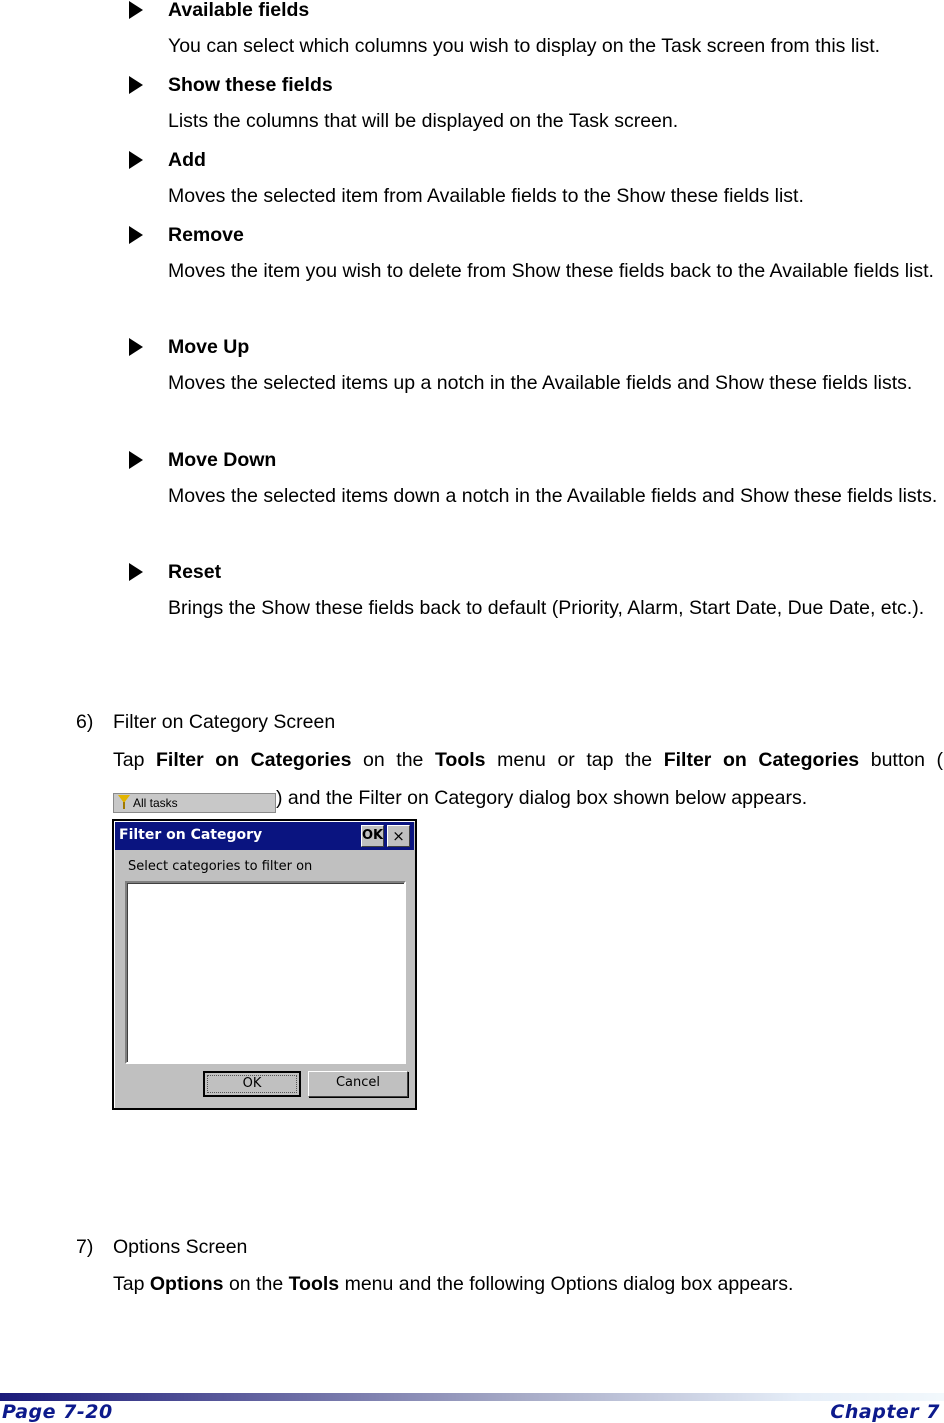 The width and height of the screenshot is (944, 1423). What do you see at coordinates (209, 347) in the screenshot?
I see `item-heading: Move Up` at bounding box center [209, 347].